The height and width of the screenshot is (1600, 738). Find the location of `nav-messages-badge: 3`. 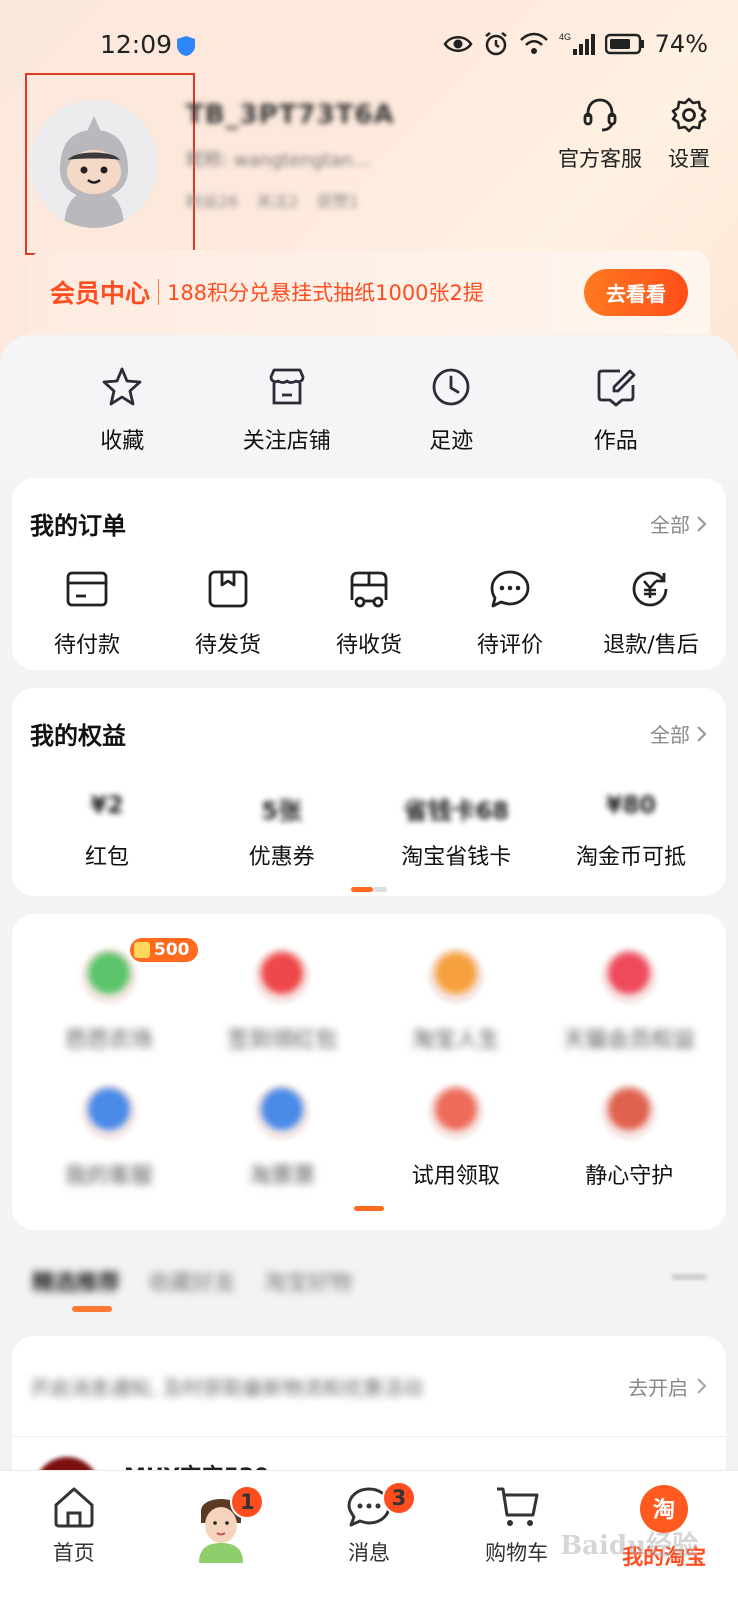

nav-messages-badge: 3 is located at coordinates (398, 1498).